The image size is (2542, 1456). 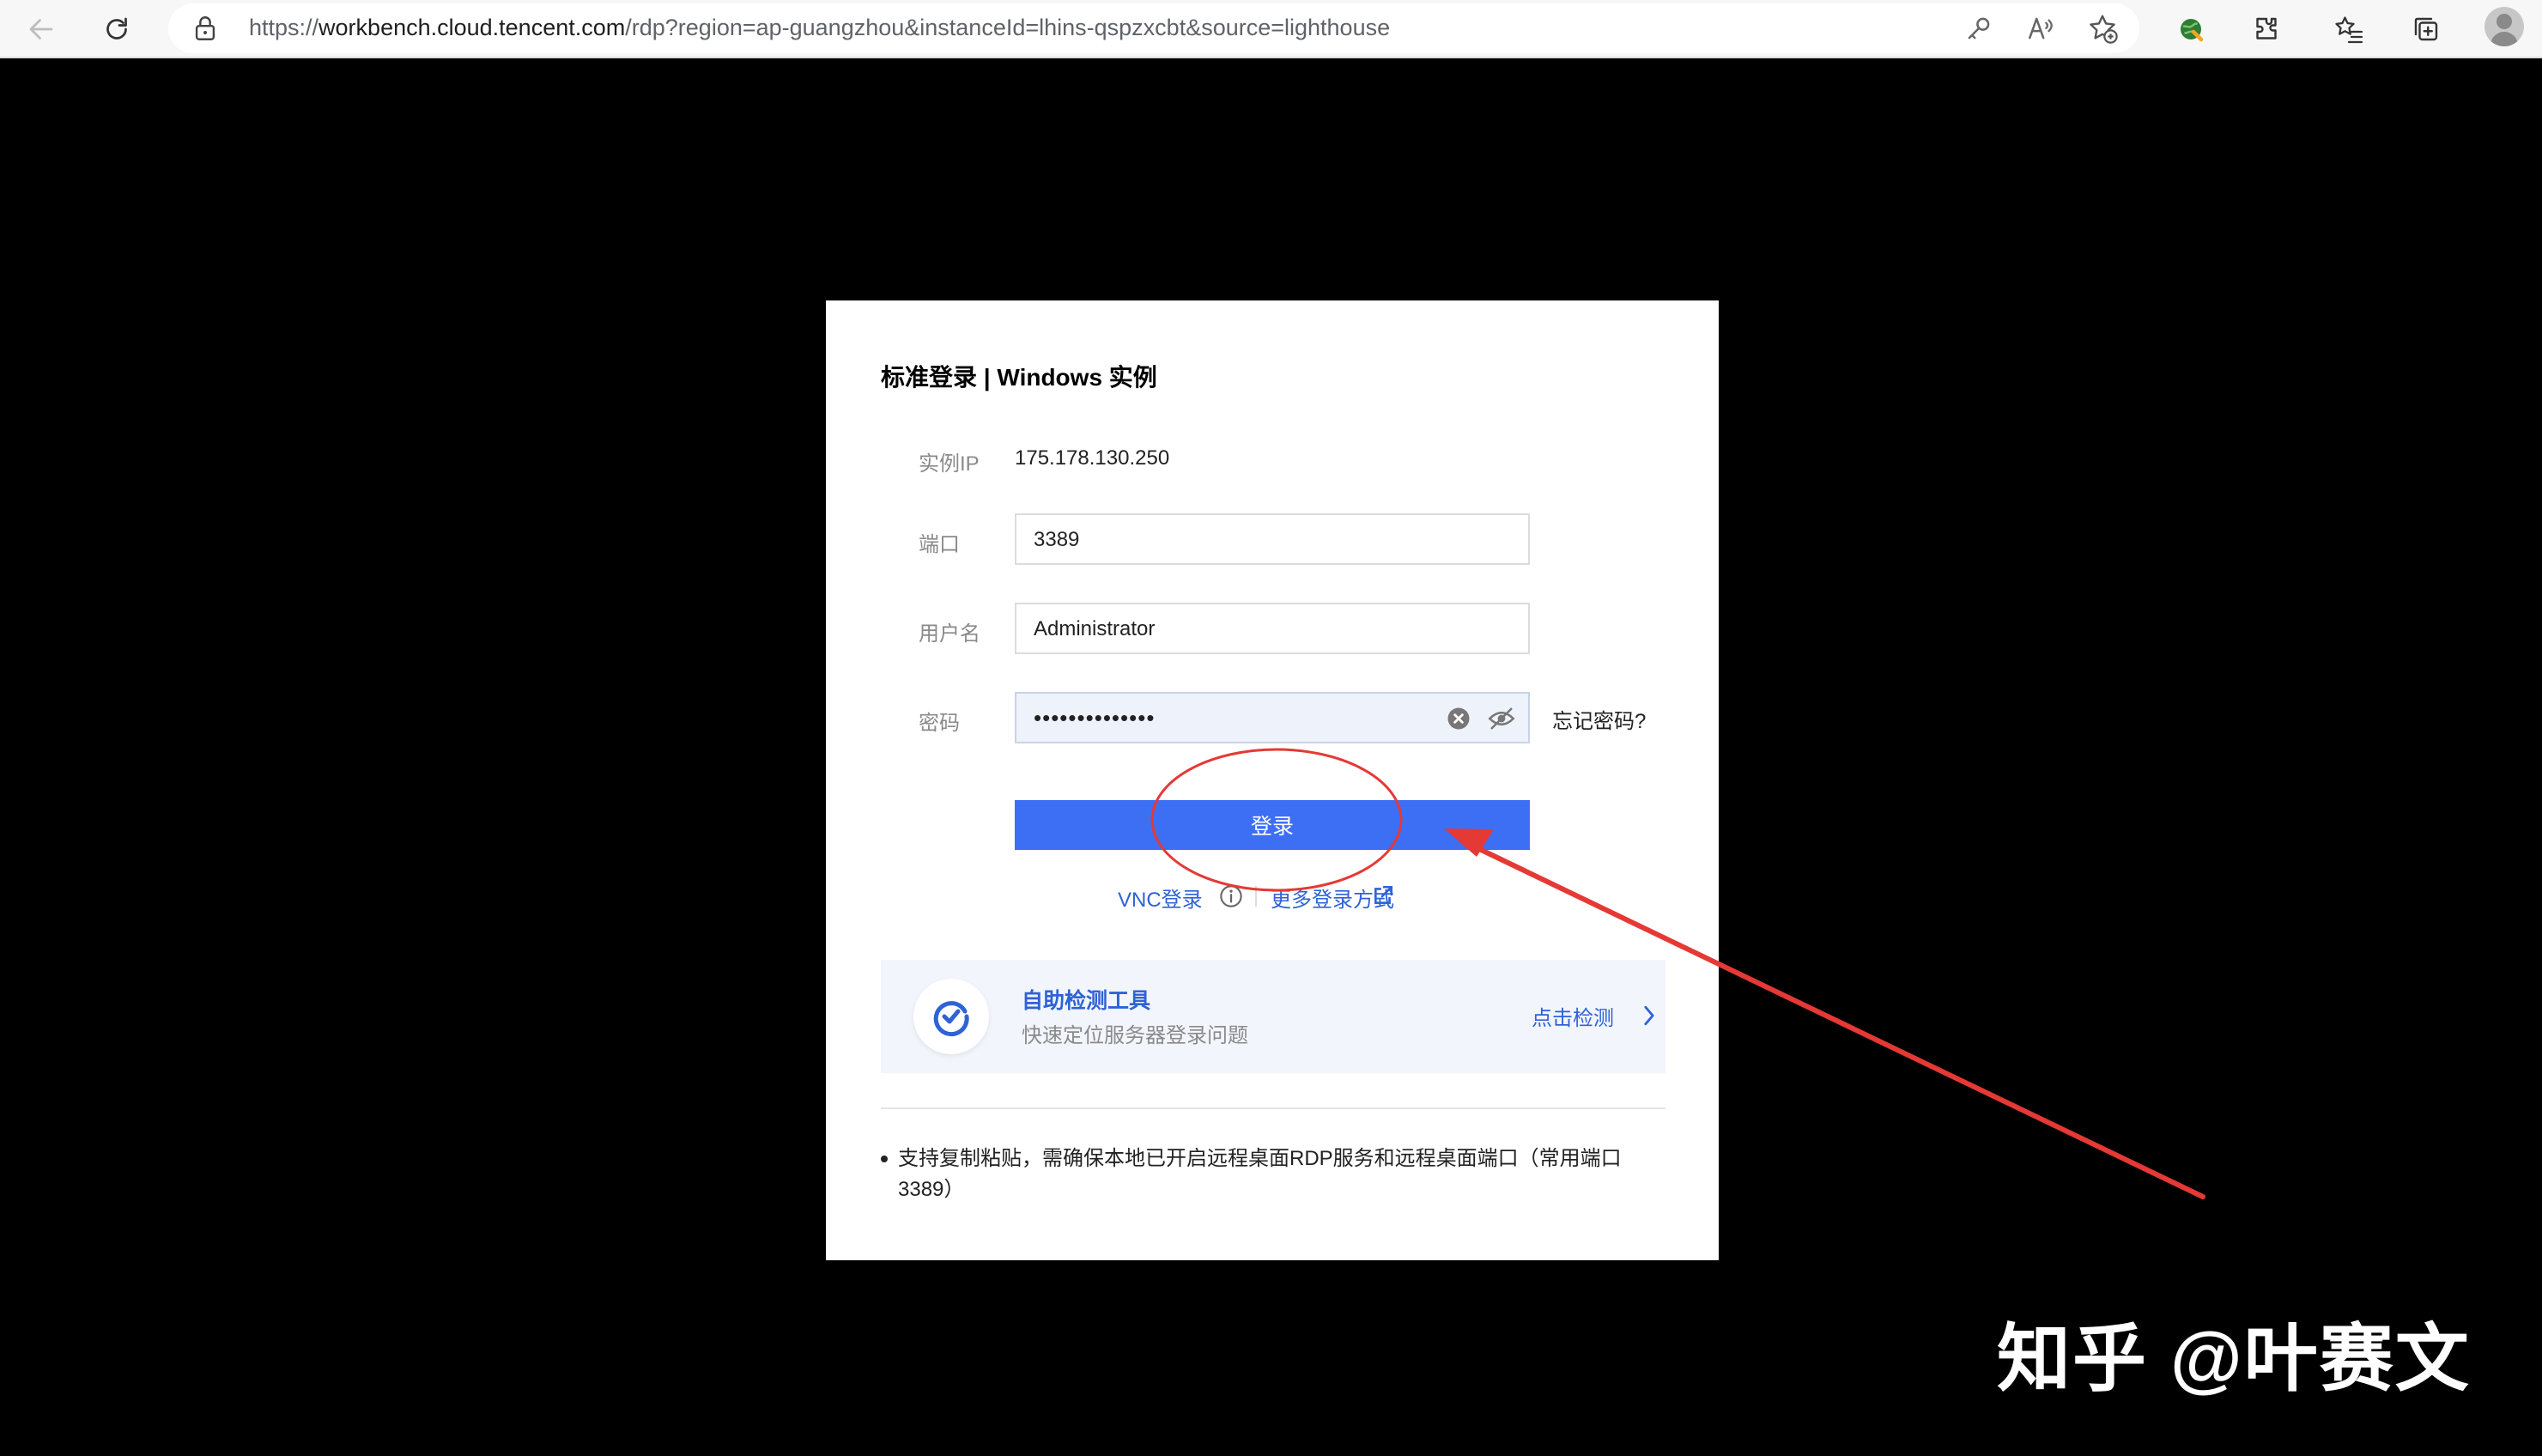 What do you see at coordinates (2234, 1359) in the screenshot?
I see `zhihu-watermark: 知乎 @叶赛文` at bounding box center [2234, 1359].